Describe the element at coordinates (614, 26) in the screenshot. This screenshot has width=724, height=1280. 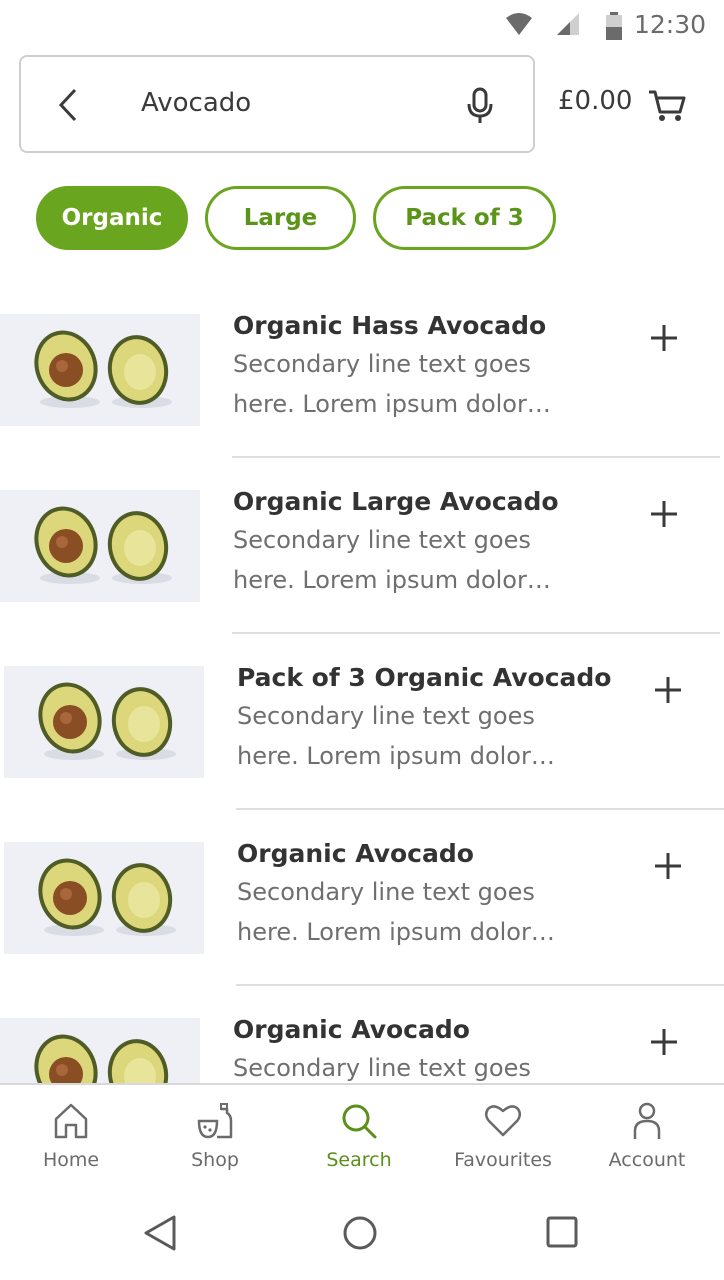
I see `battery-icon` at that location.